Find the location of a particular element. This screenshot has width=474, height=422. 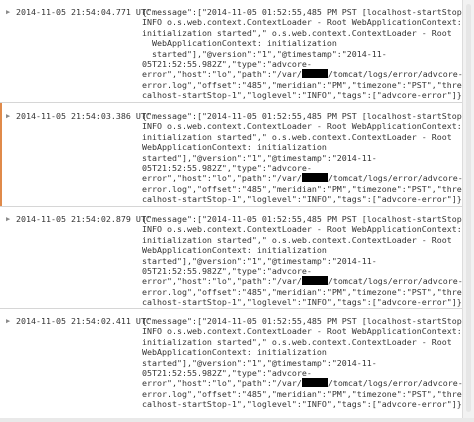

log-timestamp: 2014-11-05 21:54:03.386 UTC is located at coordinates (83, 116).